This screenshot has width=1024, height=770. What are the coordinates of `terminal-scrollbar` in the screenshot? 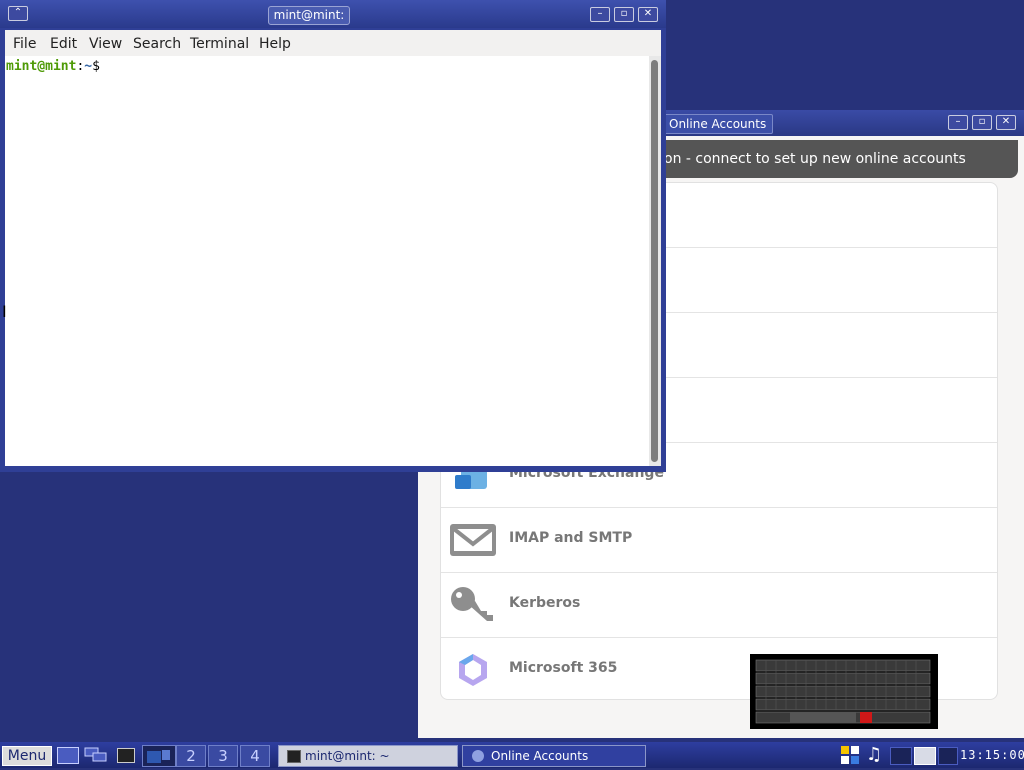 It's located at (655, 261).